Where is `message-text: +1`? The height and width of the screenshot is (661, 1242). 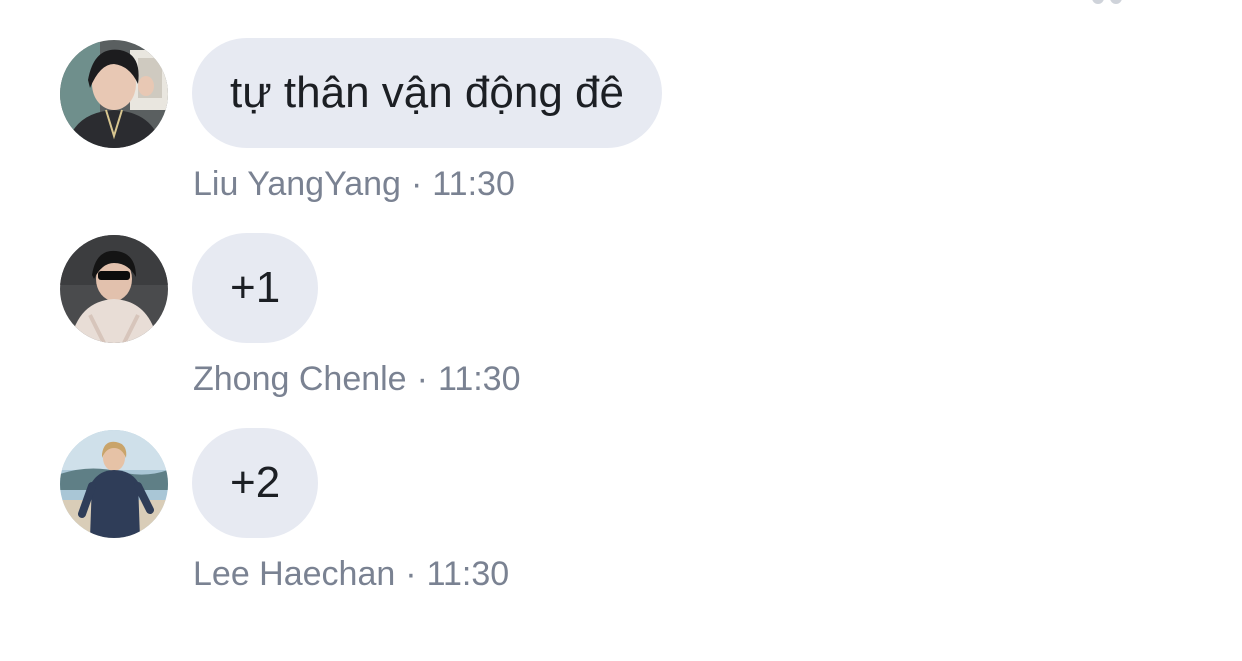
message-text: +1 is located at coordinates (255, 287).